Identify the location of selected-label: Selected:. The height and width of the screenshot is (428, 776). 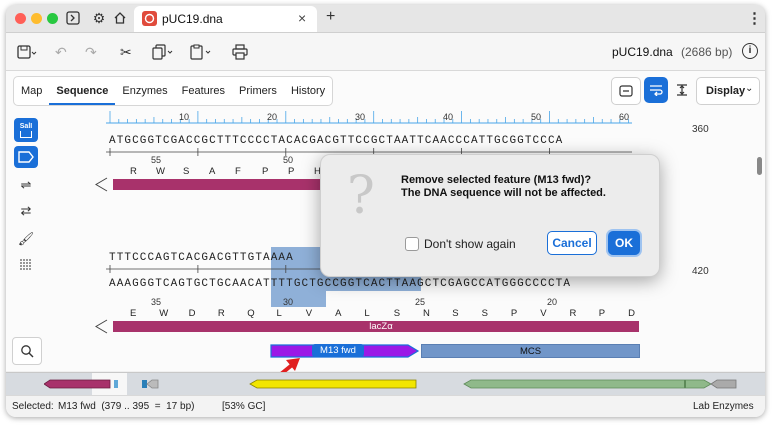
(33, 406).